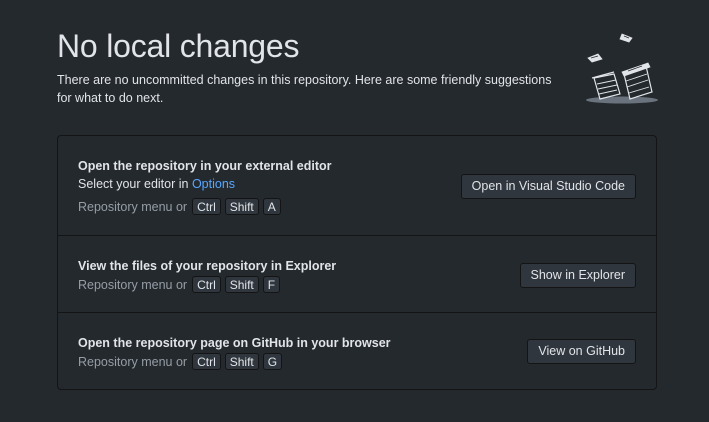 The height and width of the screenshot is (422, 709). I want to click on show-in-explorer-button: Show in Explorer, so click(577, 275).